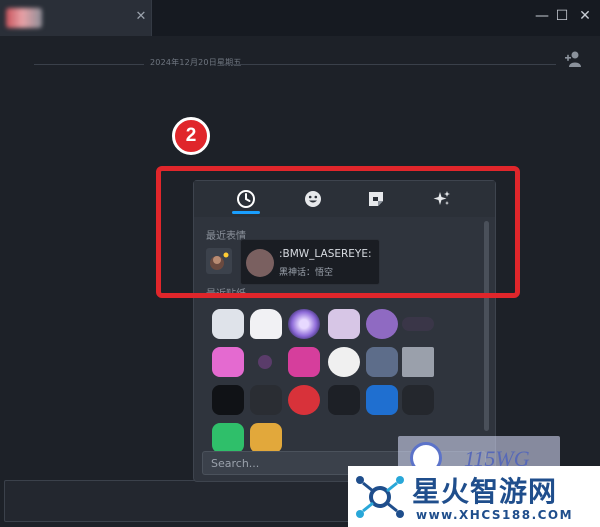  Describe the element at coordinates (562, 16) in the screenshot. I see `maximize-button: ☐` at that location.